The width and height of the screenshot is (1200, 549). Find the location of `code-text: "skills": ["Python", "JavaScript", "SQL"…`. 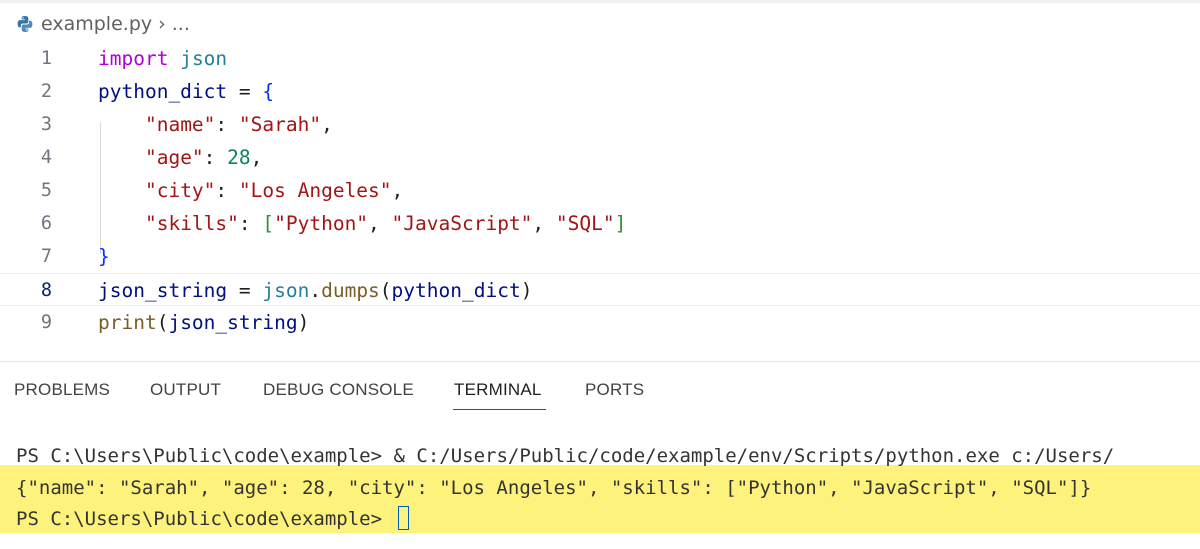

code-text: "skills": ["Python", "JavaScript", "SQL"… is located at coordinates (362, 223).